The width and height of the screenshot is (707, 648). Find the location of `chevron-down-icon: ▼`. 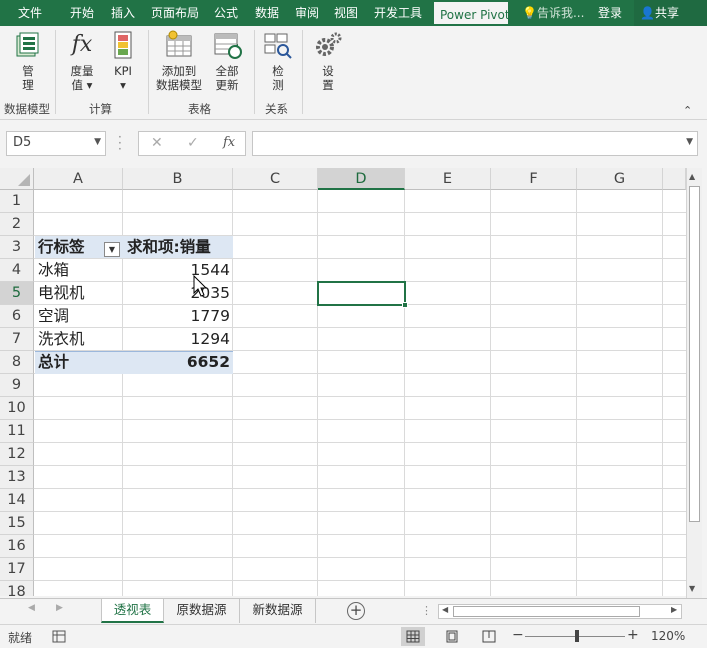

chevron-down-icon: ▼ is located at coordinates (97, 142).